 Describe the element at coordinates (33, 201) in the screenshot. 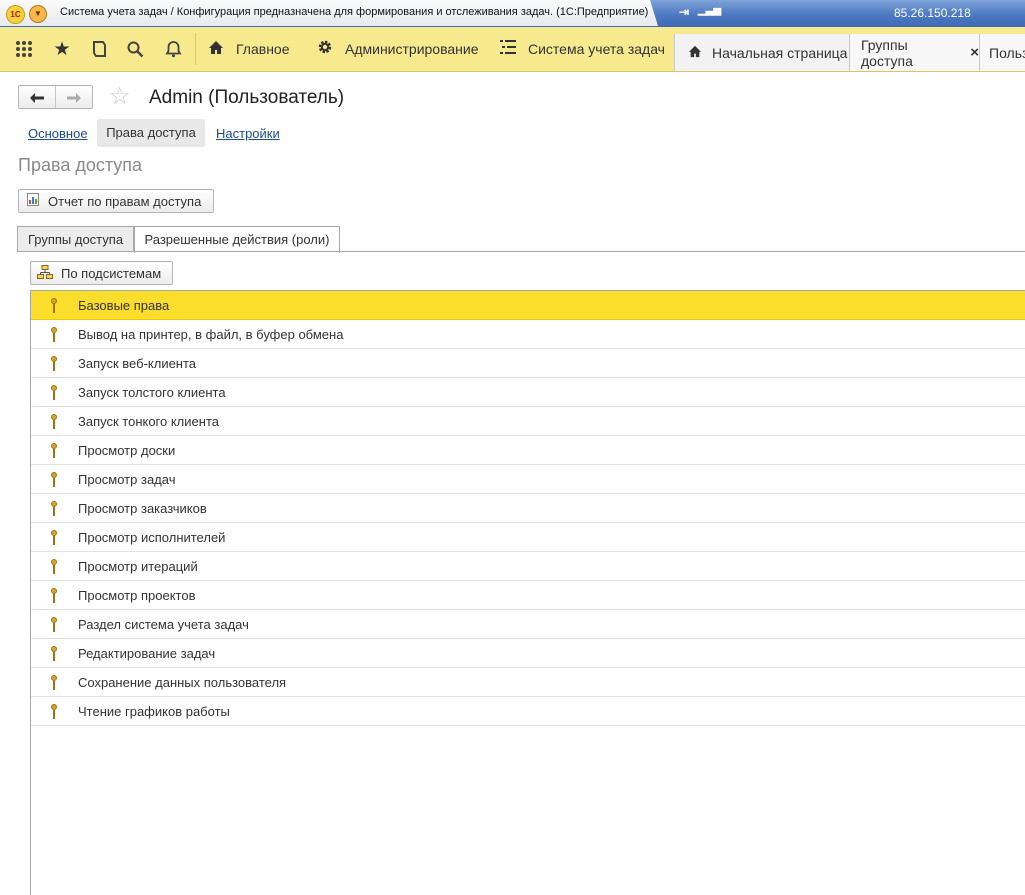

I see `report-icon` at that location.